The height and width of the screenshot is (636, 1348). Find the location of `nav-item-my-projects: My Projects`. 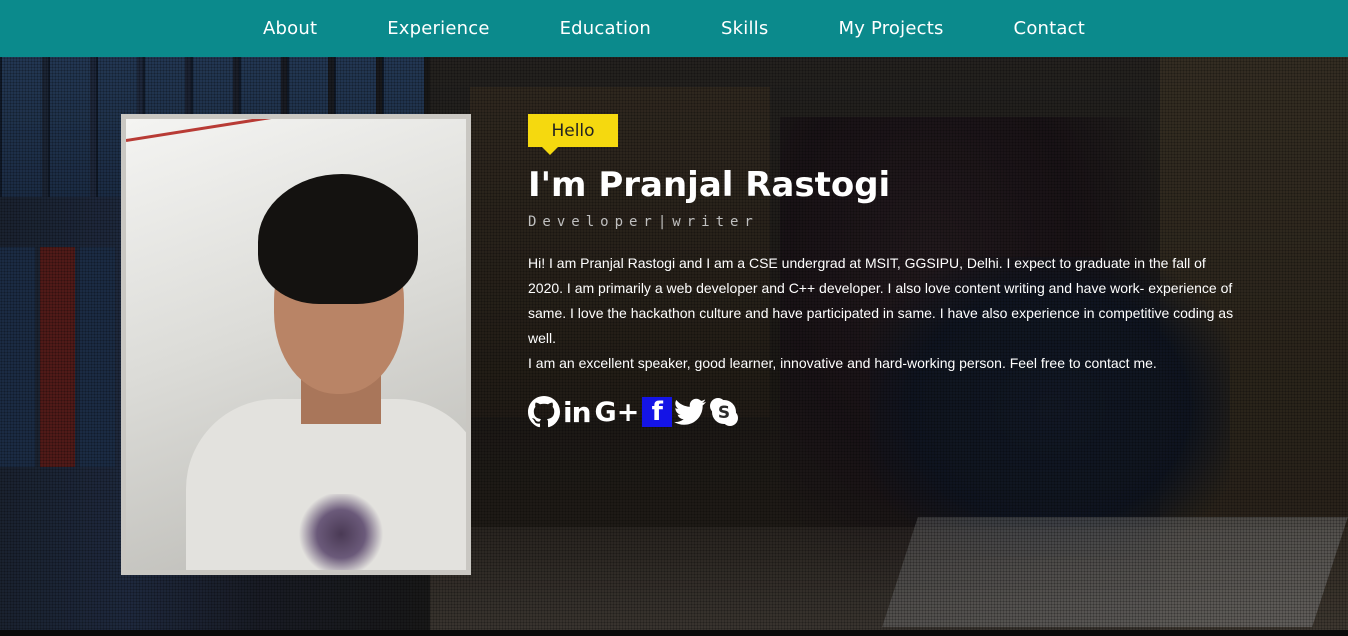

nav-item-my-projects: My Projects is located at coordinates (890, 28).